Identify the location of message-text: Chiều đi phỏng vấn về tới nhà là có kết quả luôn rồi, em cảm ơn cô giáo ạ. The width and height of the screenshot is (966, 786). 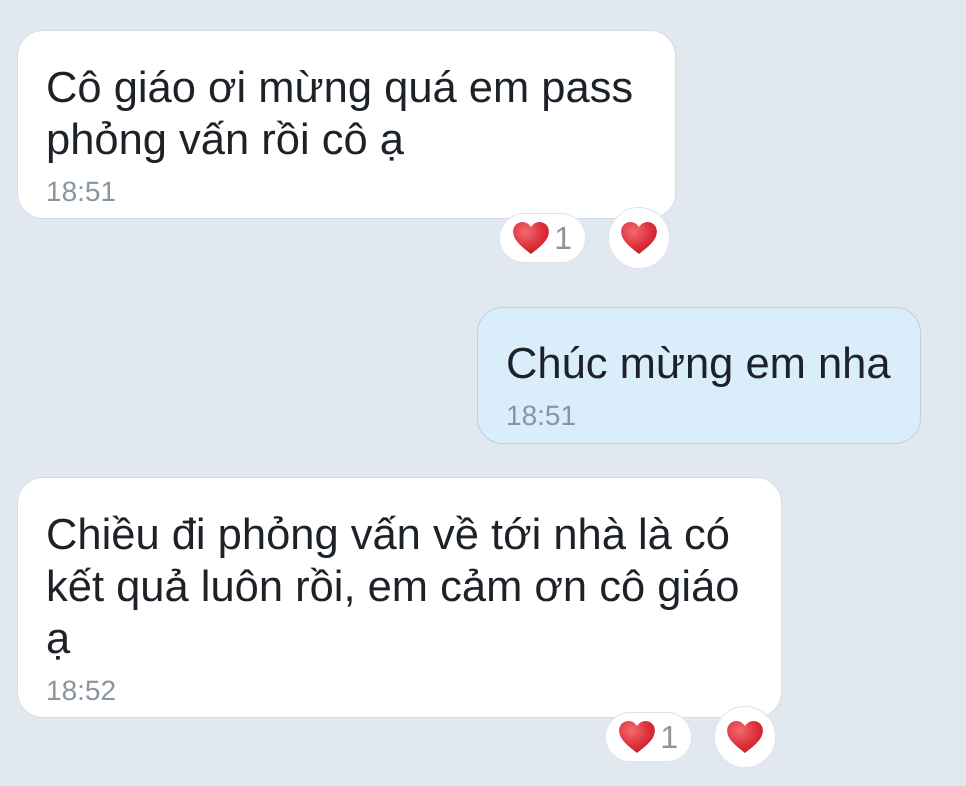
(393, 587).